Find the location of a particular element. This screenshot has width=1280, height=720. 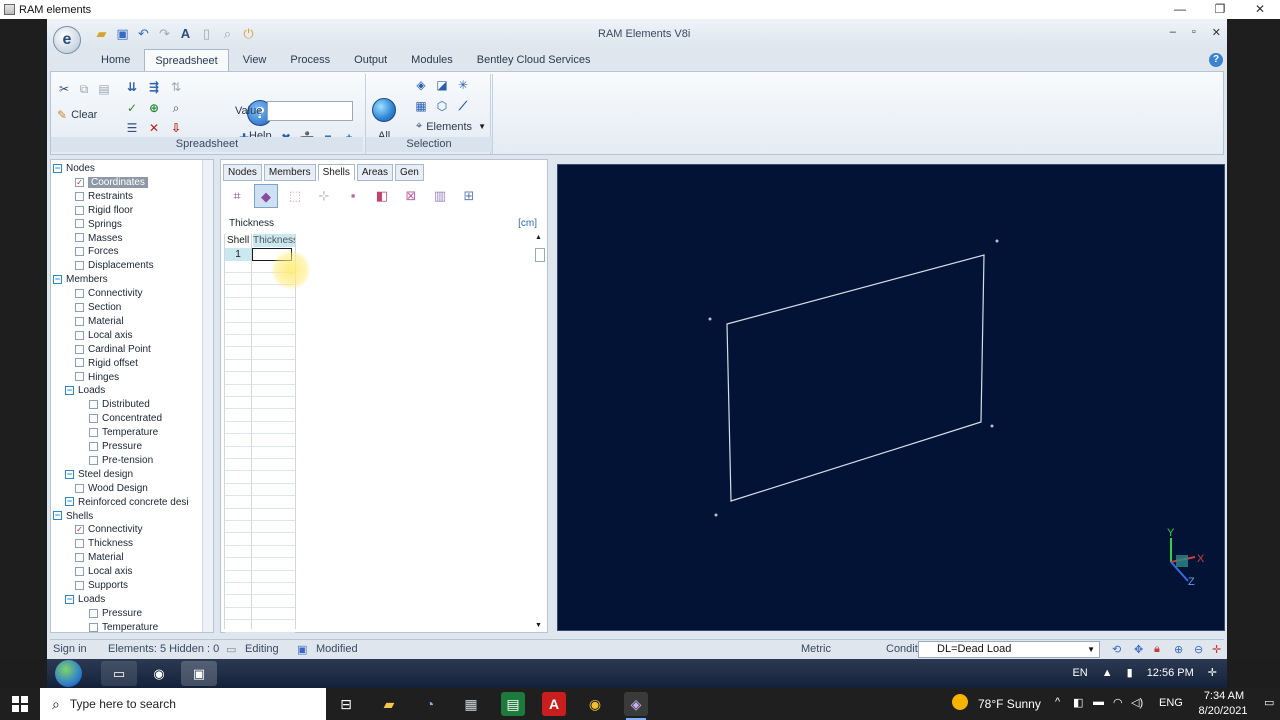

tree-item: Displacements is located at coordinates (114, 266).